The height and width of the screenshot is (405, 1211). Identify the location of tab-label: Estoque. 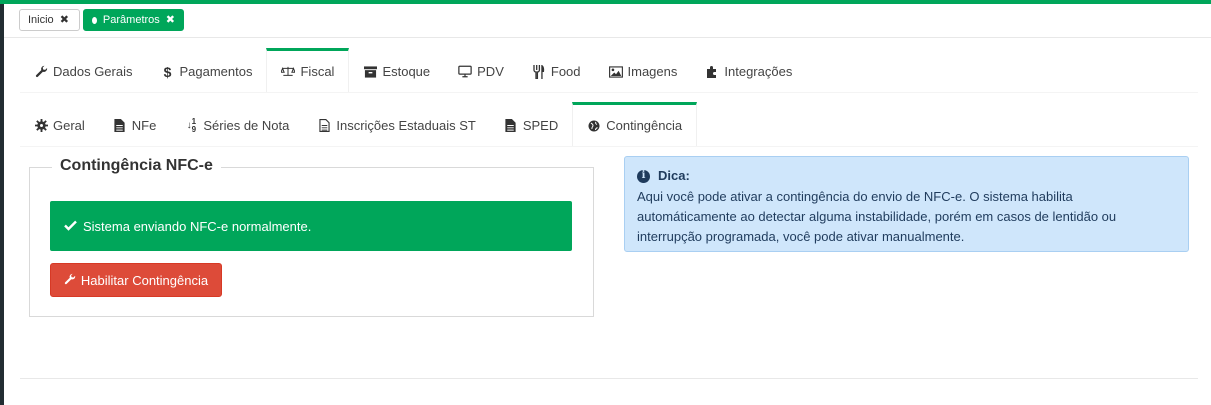
(406, 71).